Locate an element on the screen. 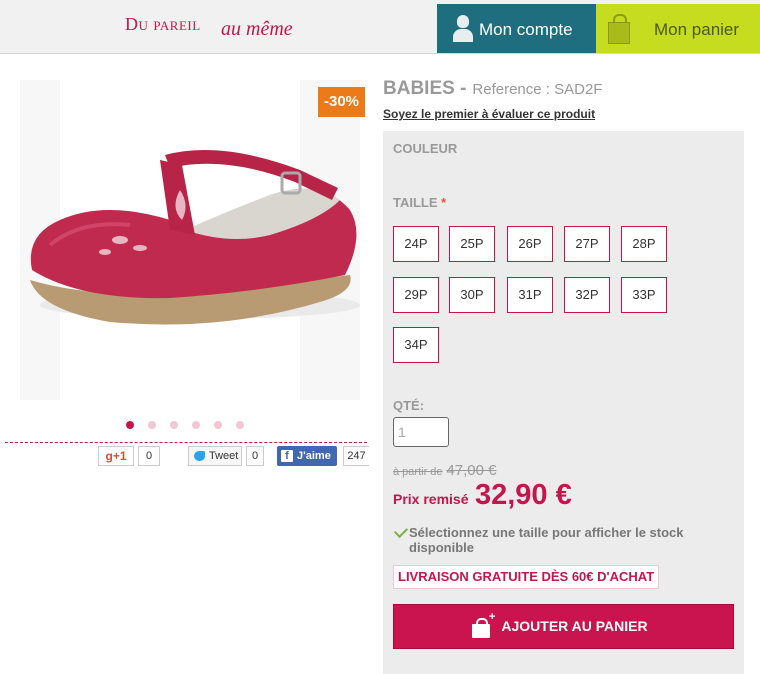 The height and width of the screenshot is (674, 760). twitter-bird-icon is located at coordinates (199, 456).